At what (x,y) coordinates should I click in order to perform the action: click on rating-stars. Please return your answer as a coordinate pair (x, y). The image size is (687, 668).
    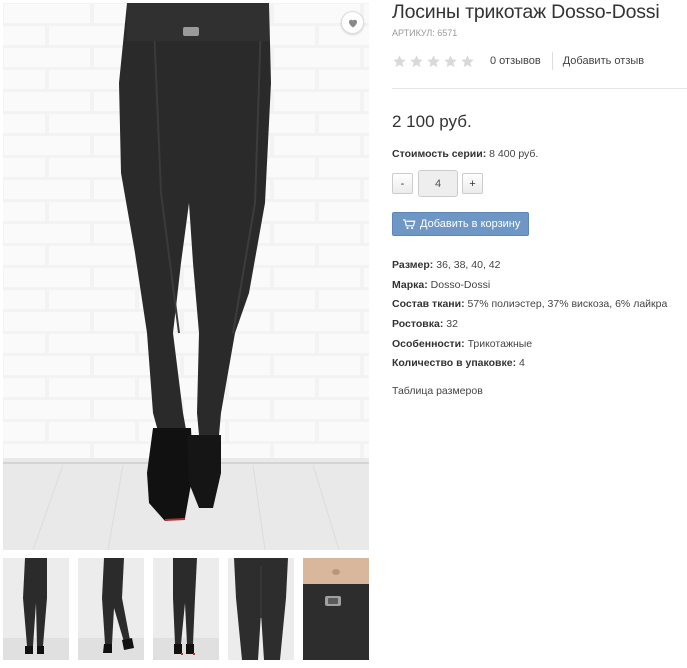
    Looking at the image, I should click on (433, 61).